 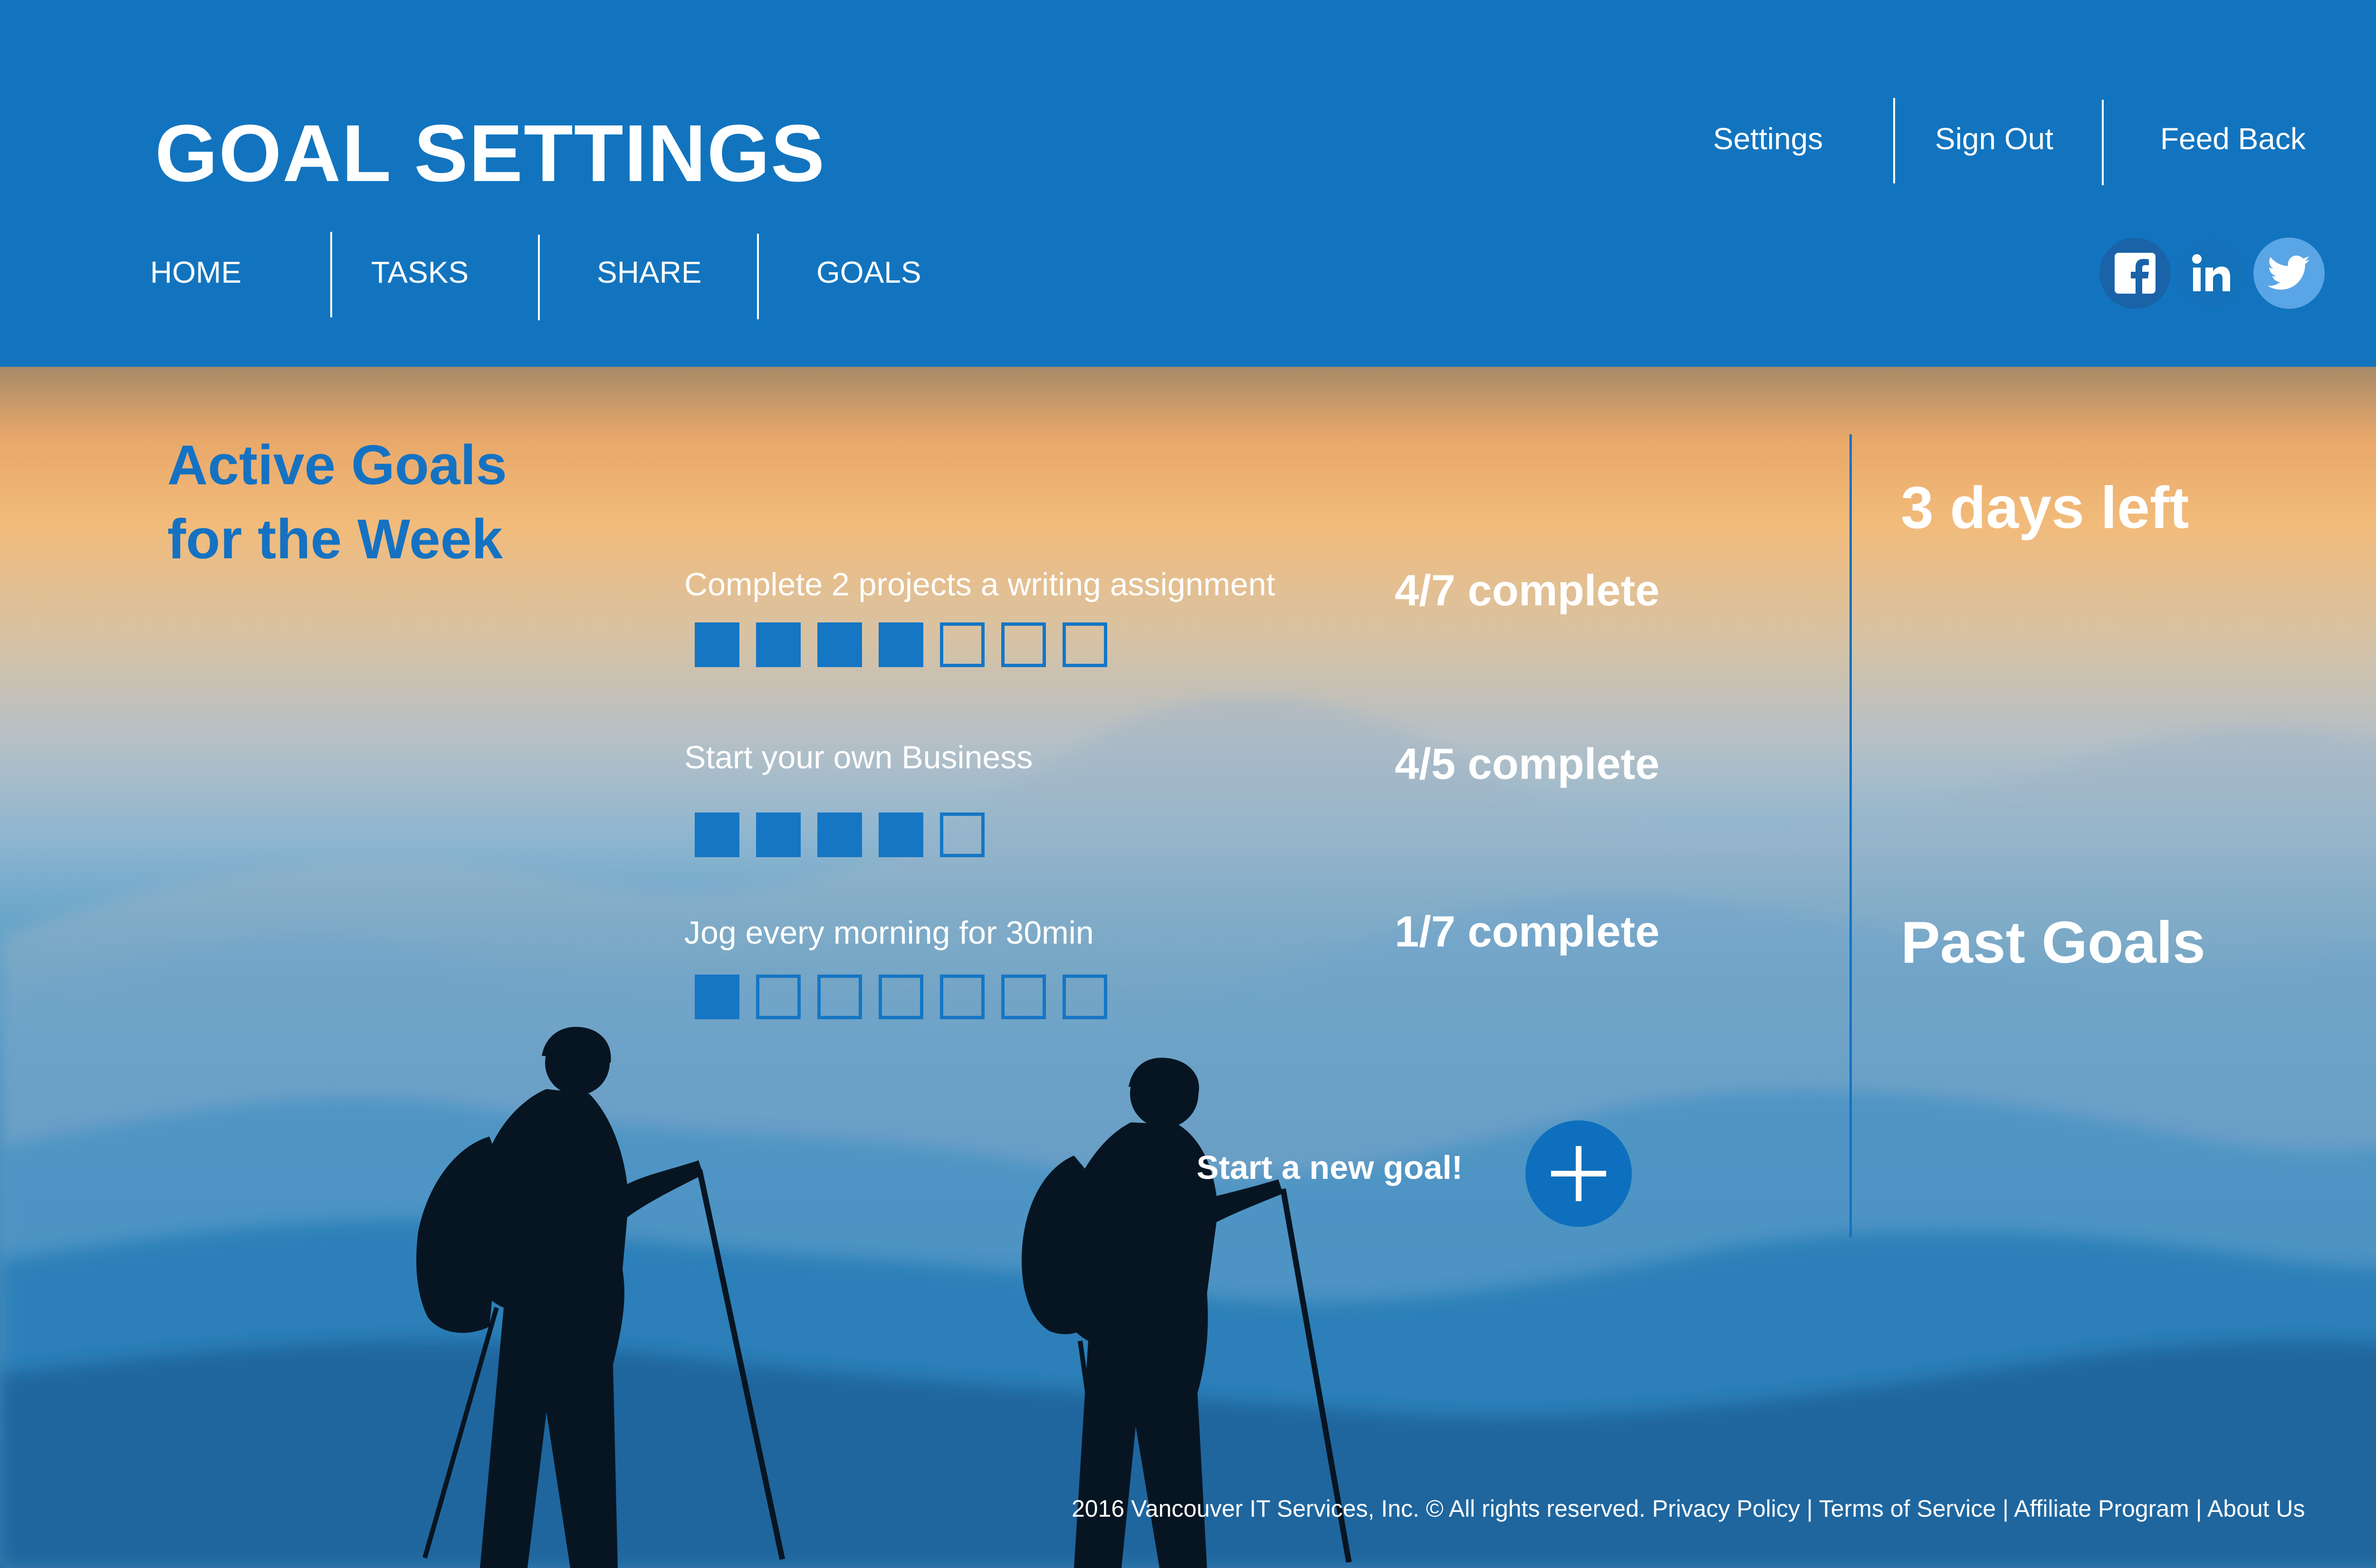 I want to click on goal-1-status: 4/7 complete, so click(x=1527, y=591).